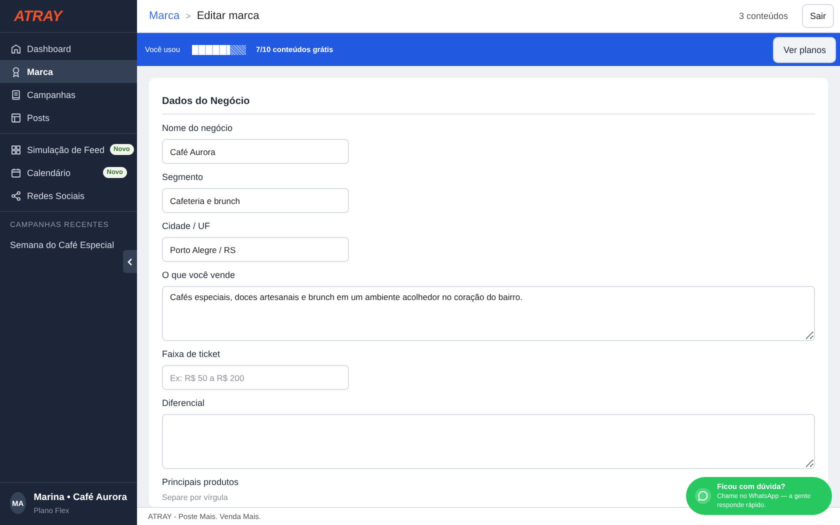  I want to click on ribbon-icon, so click(16, 72).